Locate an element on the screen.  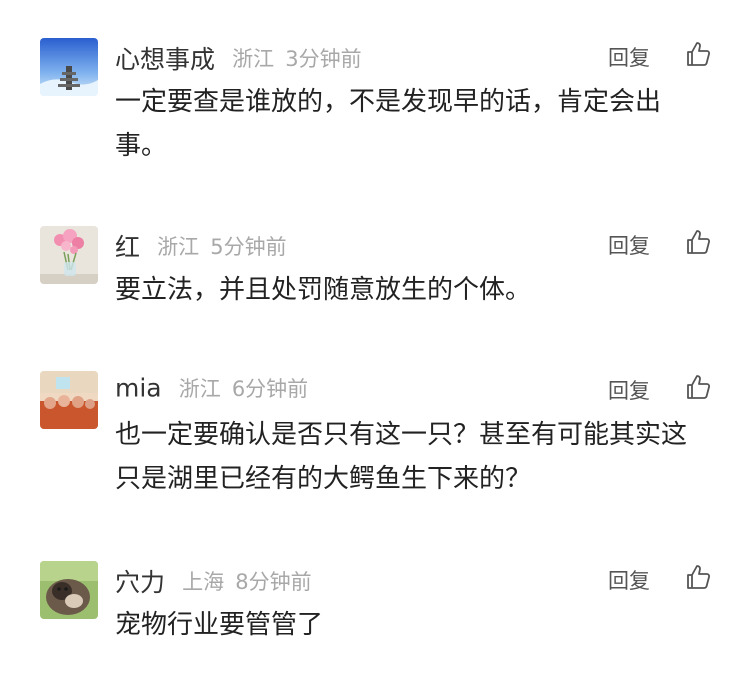
pink-flowers-vase-avatar-image is located at coordinates (69, 255).